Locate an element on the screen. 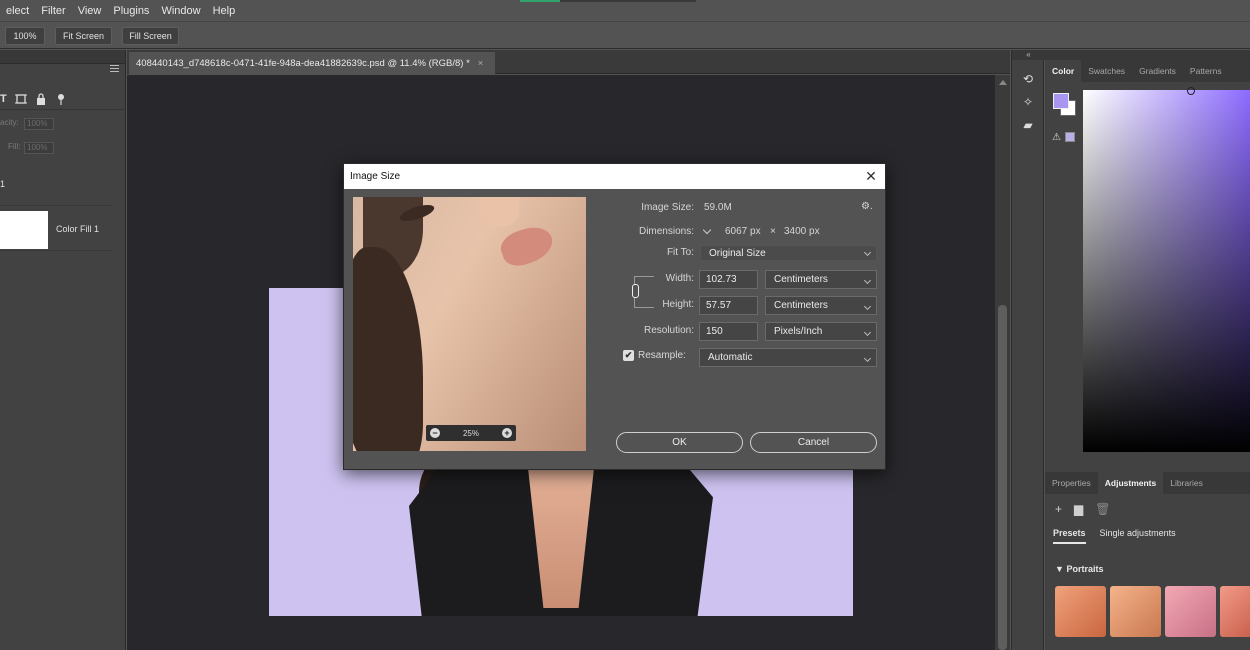 The image size is (1250, 650). tab-presets: Presets is located at coordinates (1069, 536).